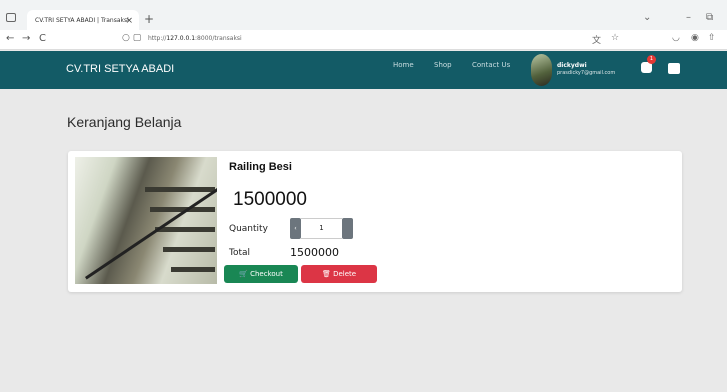  Describe the element at coordinates (195, 38) in the screenshot. I see `url-field: http://127.0.0.1:8000/transaksi` at that location.